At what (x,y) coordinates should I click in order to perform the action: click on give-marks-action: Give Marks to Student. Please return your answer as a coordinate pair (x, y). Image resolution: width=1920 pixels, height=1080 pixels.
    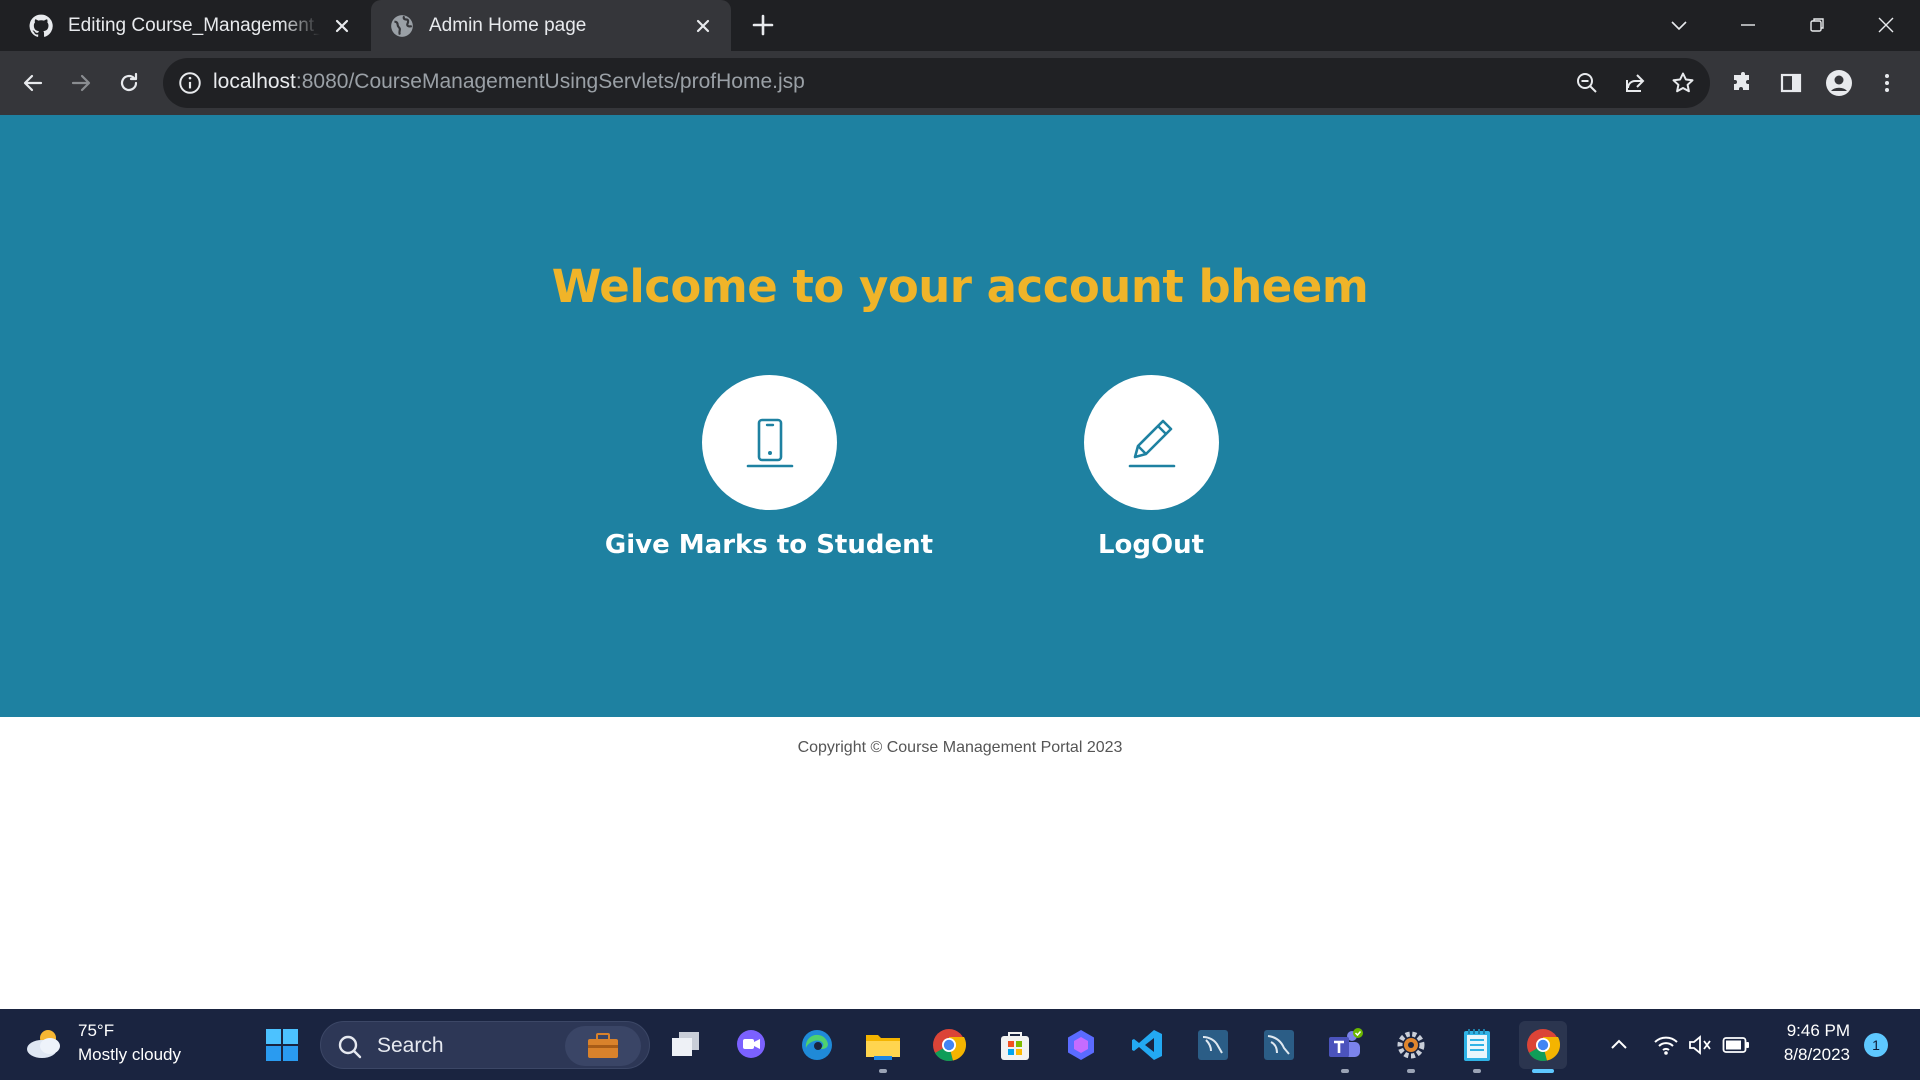
    Looking at the image, I should click on (769, 467).